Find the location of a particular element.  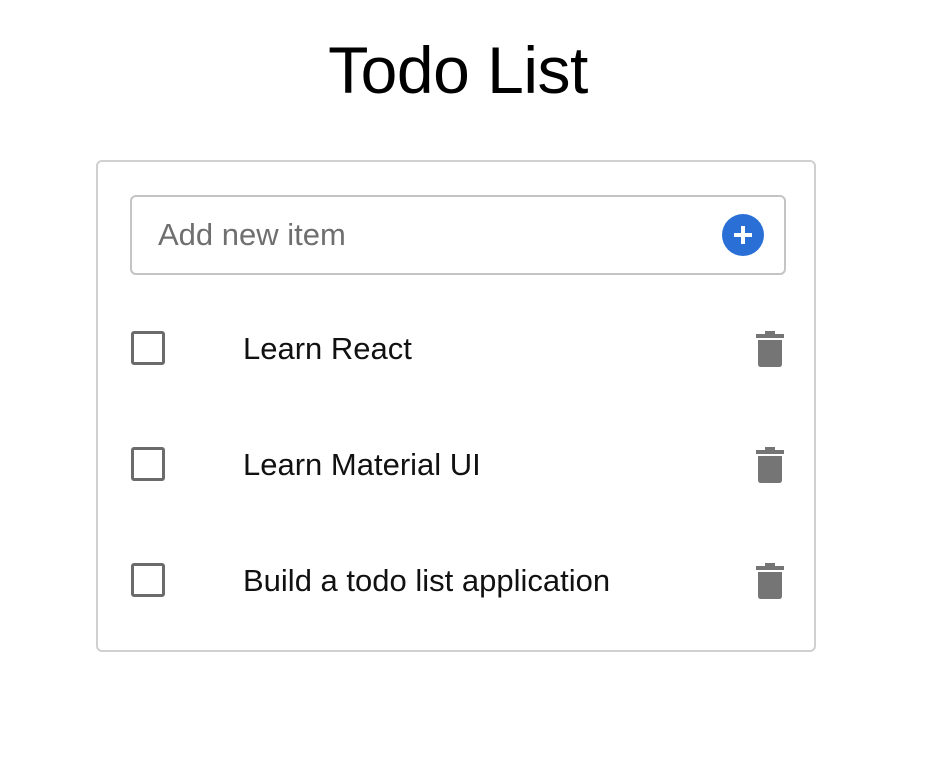

add-item-button is located at coordinates (743, 235).